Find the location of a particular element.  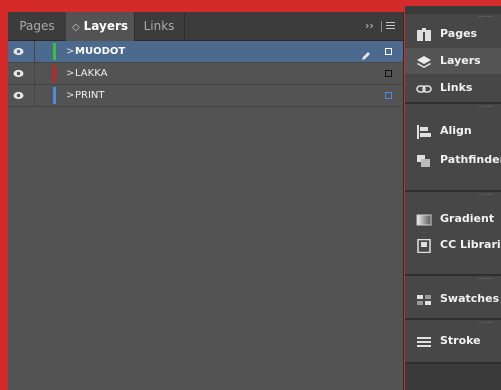

panel-menu-icon is located at coordinates (390, 26).